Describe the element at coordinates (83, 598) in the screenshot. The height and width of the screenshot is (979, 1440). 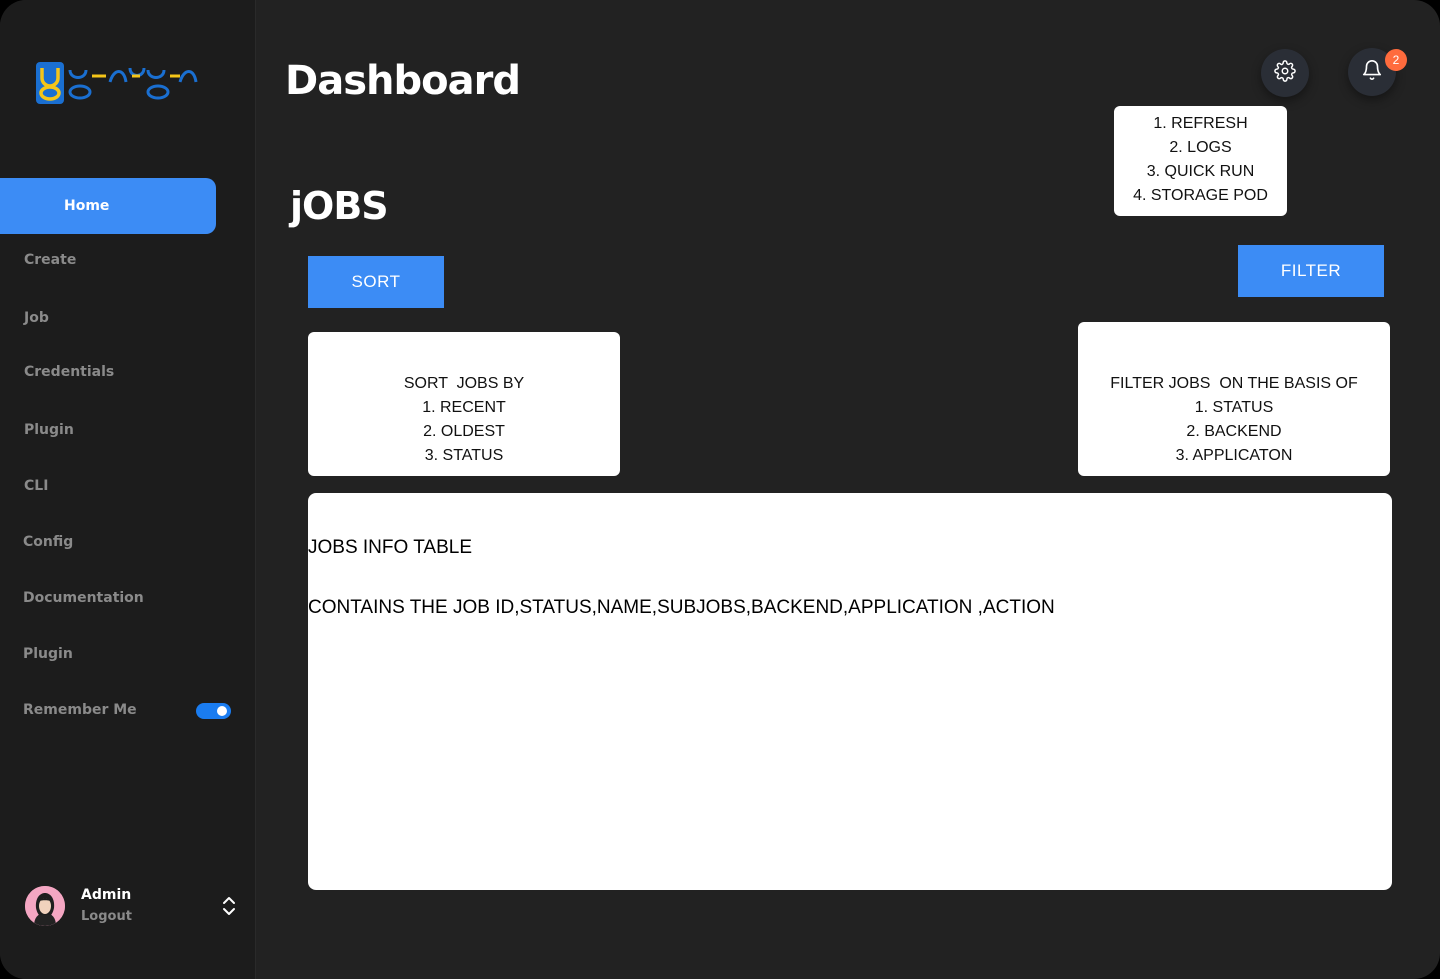
I see `sidebar-item-documentation: Documentation` at that location.